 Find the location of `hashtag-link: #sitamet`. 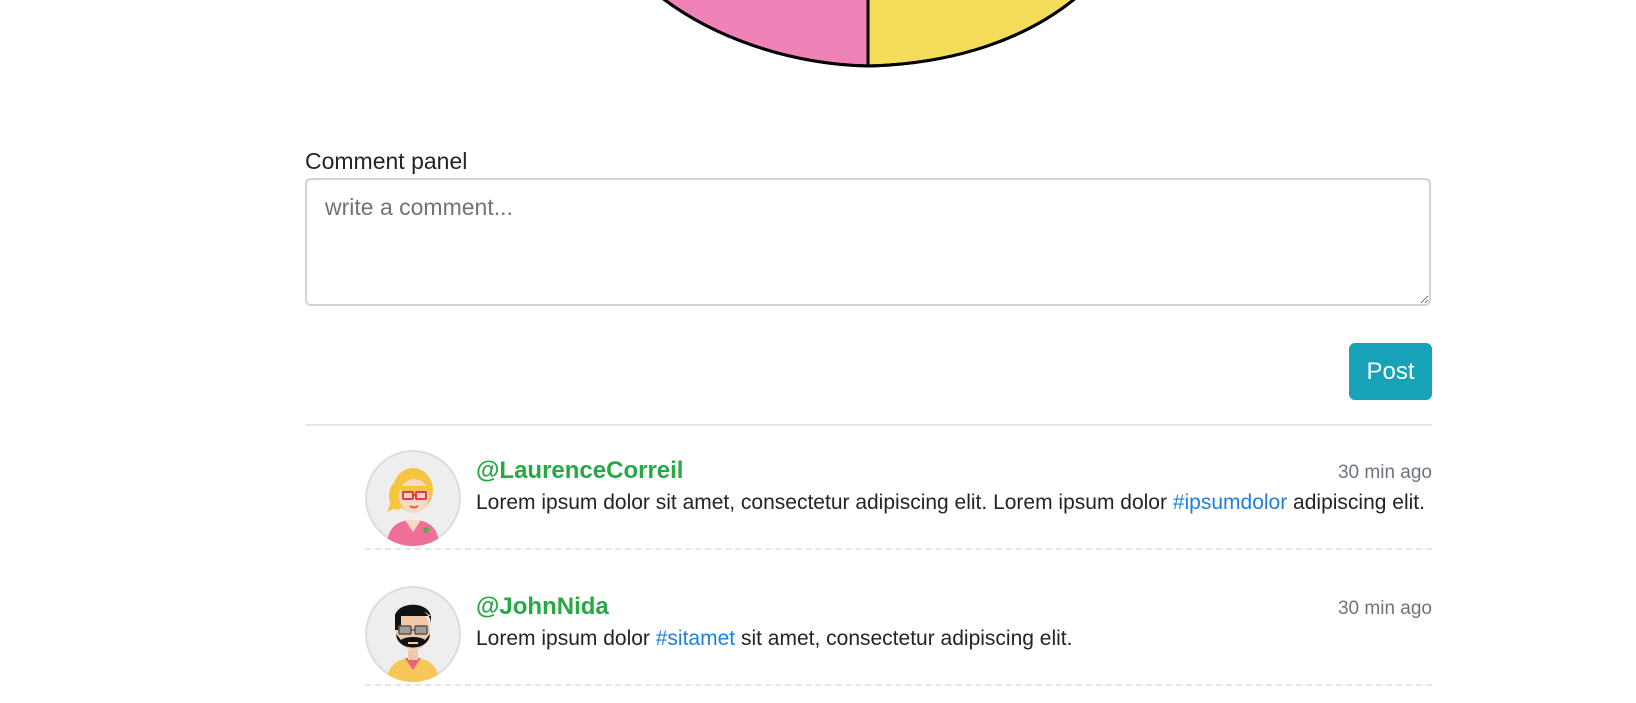

hashtag-link: #sitamet is located at coordinates (695, 638).